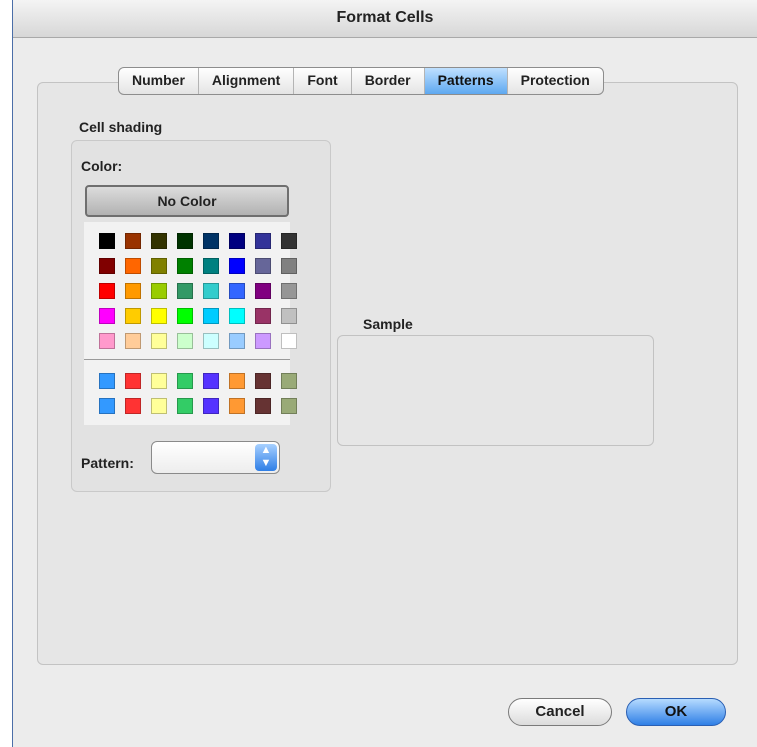  Describe the element at coordinates (676, 712) in the screenshot. I see `ok-button: OK` at that location.